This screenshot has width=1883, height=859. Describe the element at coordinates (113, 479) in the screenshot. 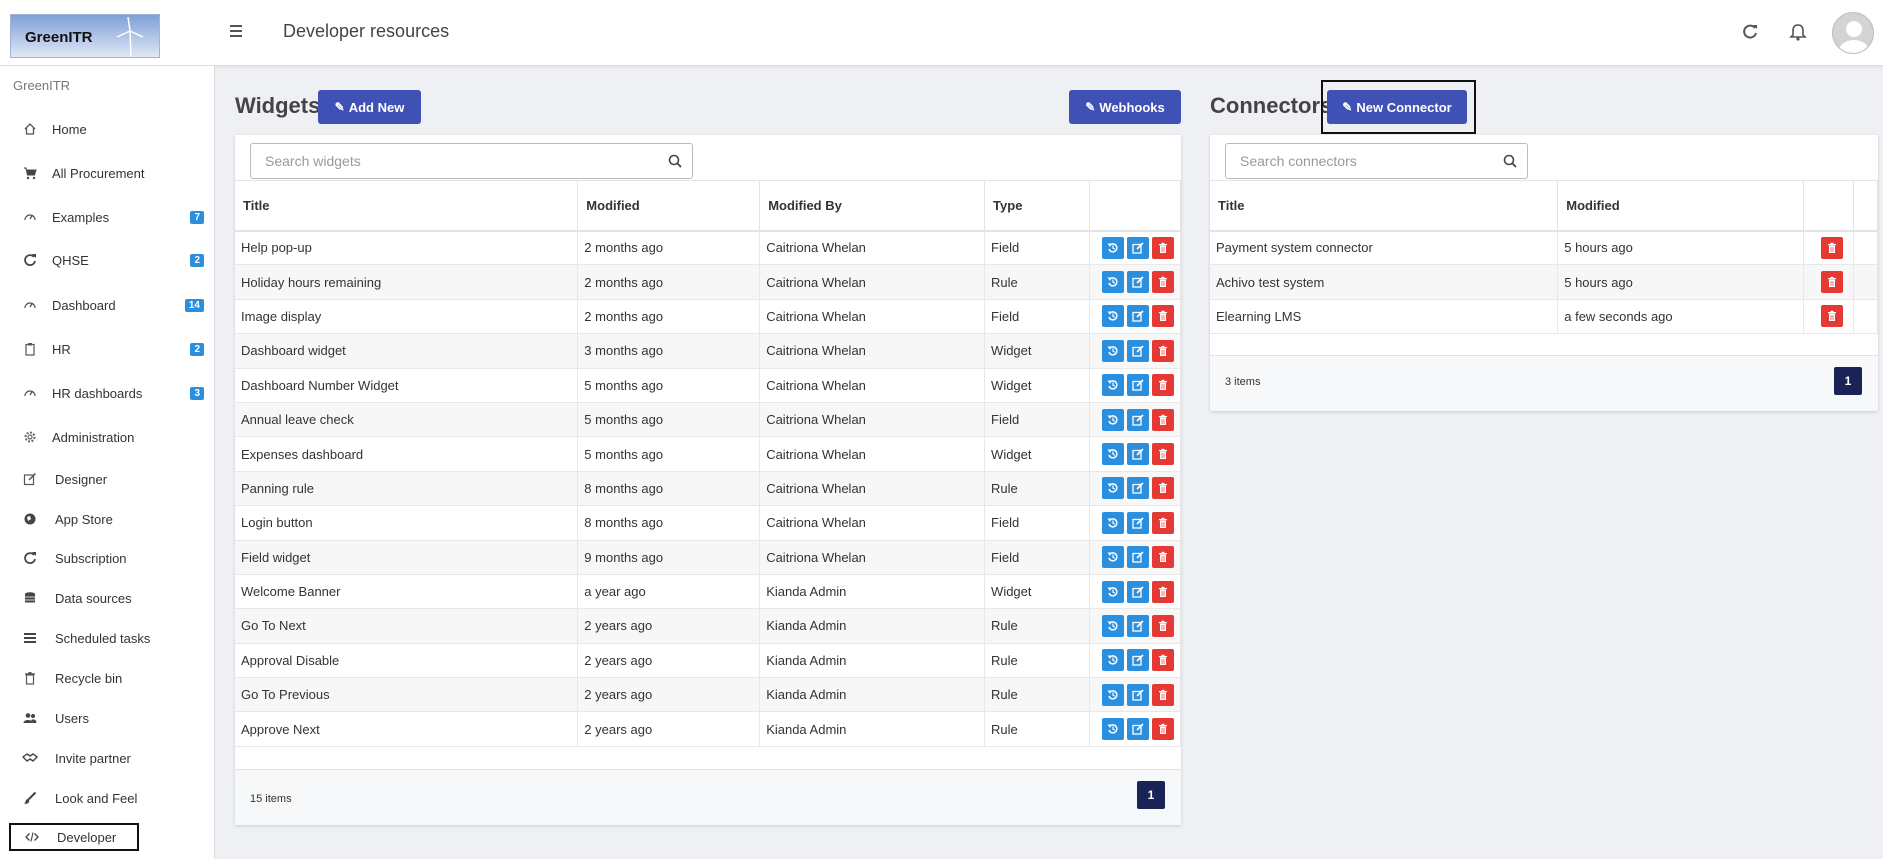

I see `sidebar-item-designer: Designer` at that location.